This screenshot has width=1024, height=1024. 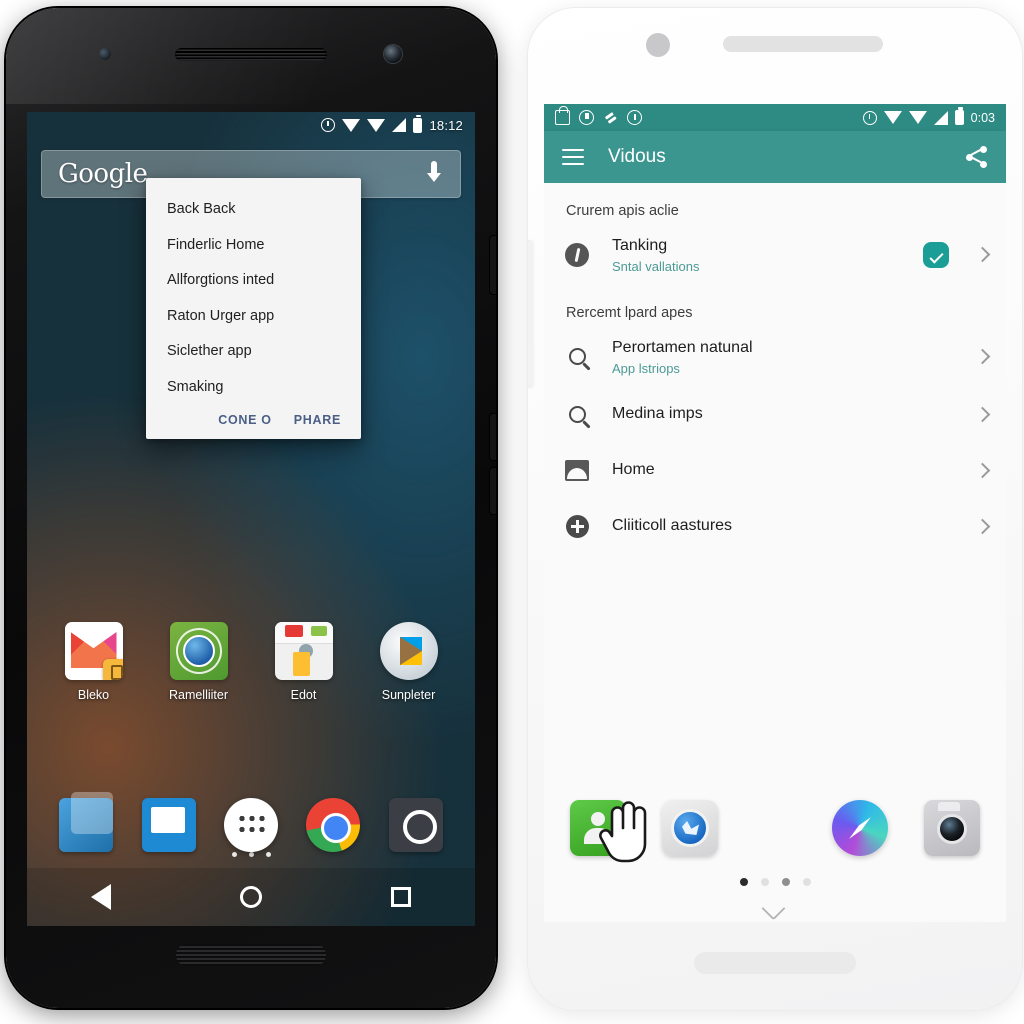 What do you see at coordinates (757, 255) in the screenshot?
I see `list-item-text: Tanking Sntal vallations` at bounding box center [757, 255].